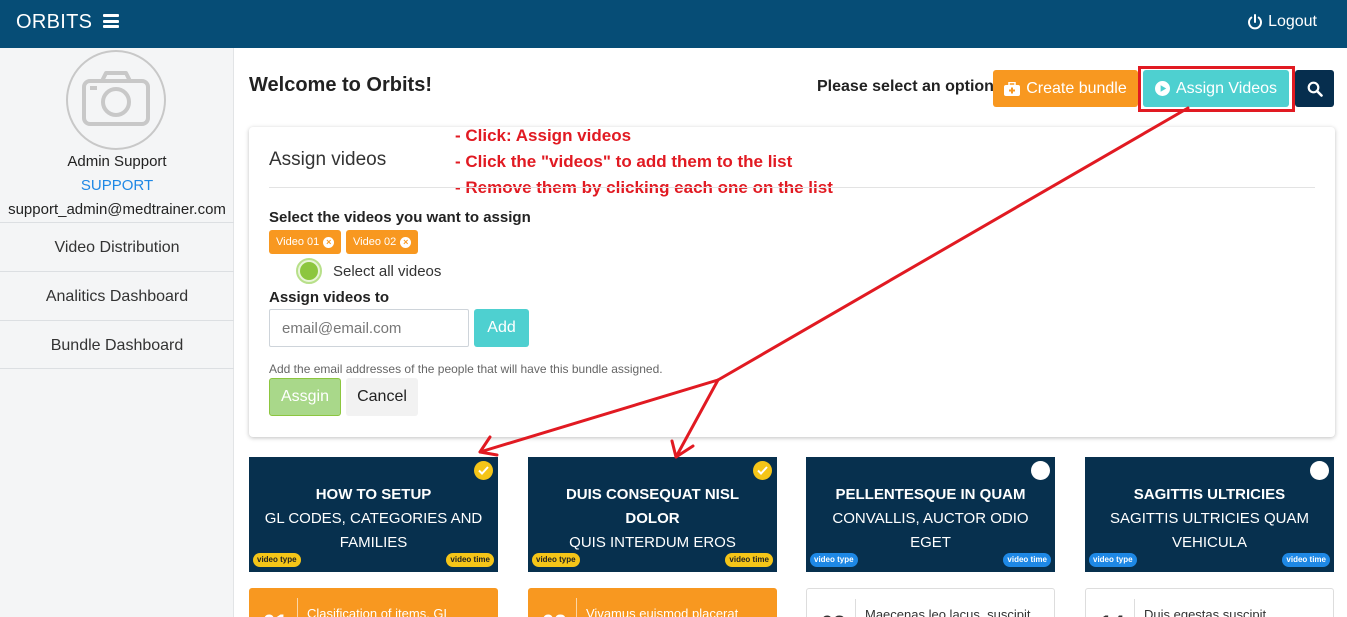 Image resolution: width=1347 pixels, height=617 pixels. Describe the element at coordinates (275, 613) in the screenshot. I see `list-item-number: 01` at that location.